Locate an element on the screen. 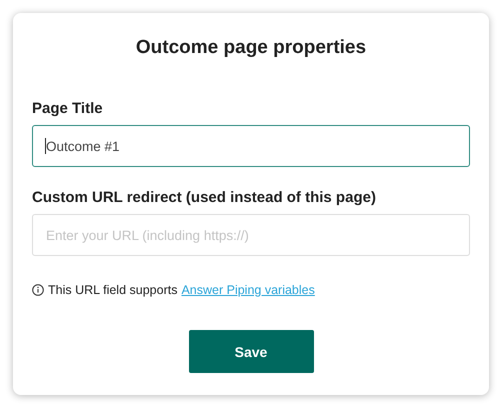 This screenshot has height=408, width=502. note-text: This URL field supports is located at coordinates (113, 290).